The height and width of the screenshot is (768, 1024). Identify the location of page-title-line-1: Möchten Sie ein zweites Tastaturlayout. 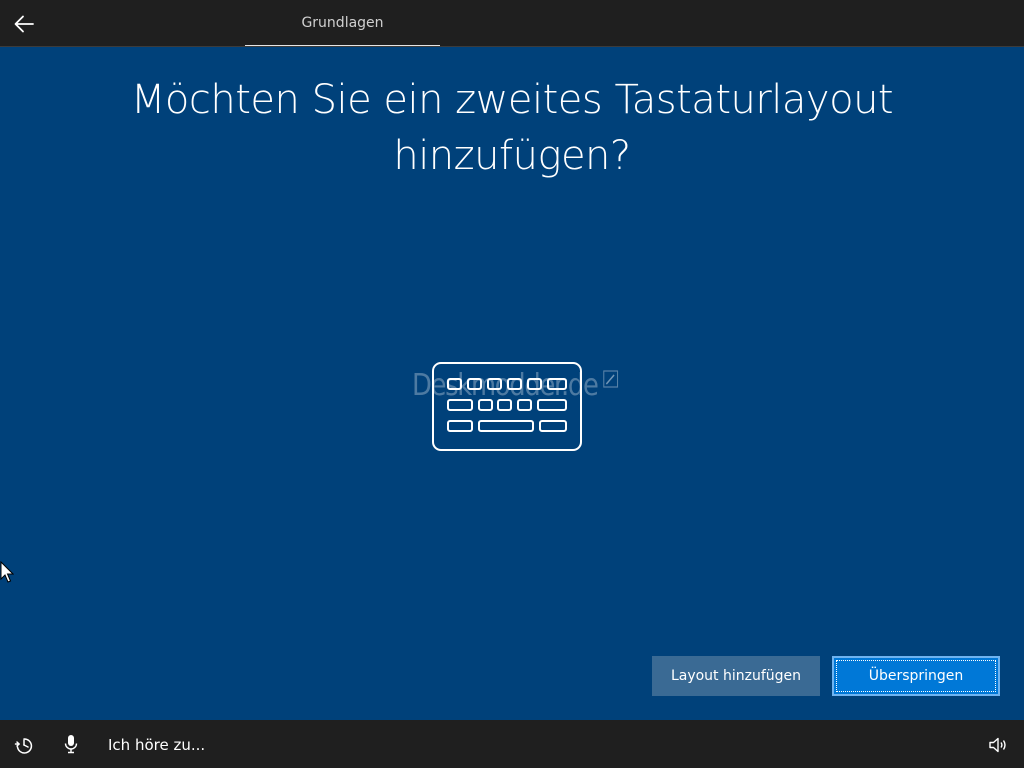
(512, 100).